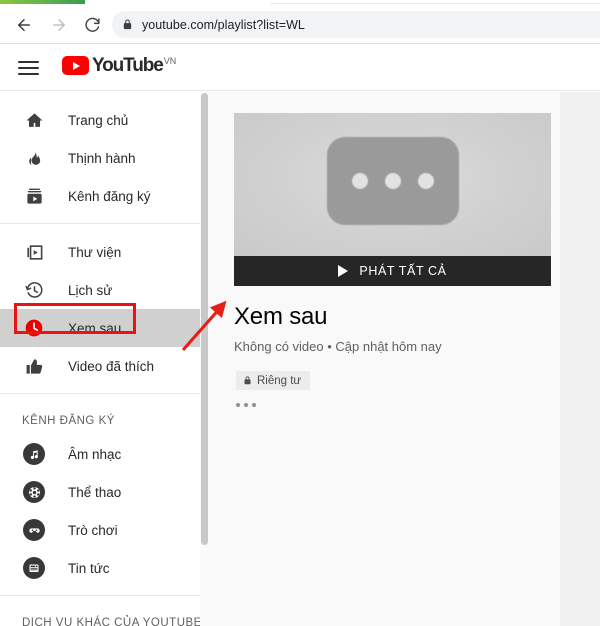  Describe the element at coordinates (111, 621) in the screenshot. I see `sidebar-section-header: DỊCH VỤ KHÁC CỦA YOUTUBE` at that location.